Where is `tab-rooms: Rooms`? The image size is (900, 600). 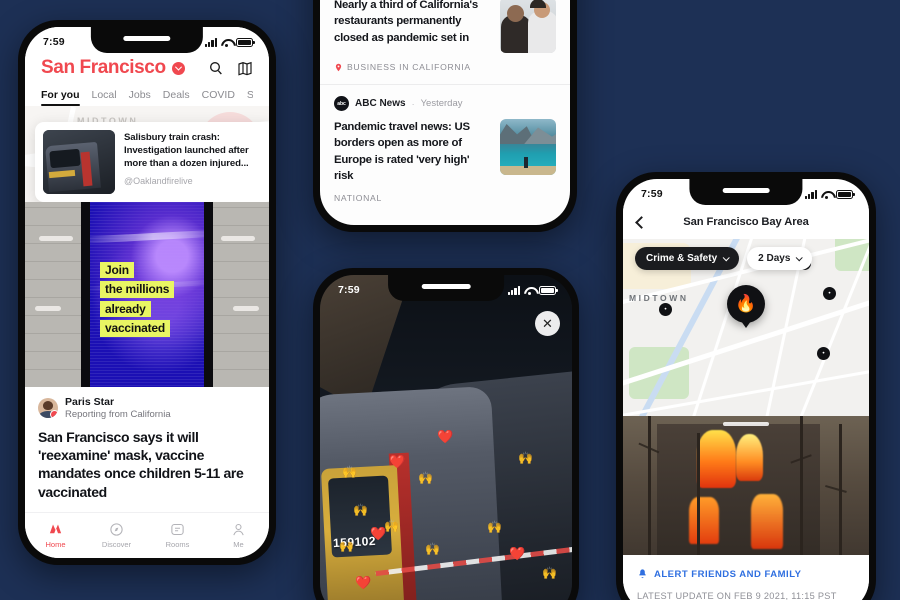 tab-rooms: Rooms is located at coordinates (177, 535).